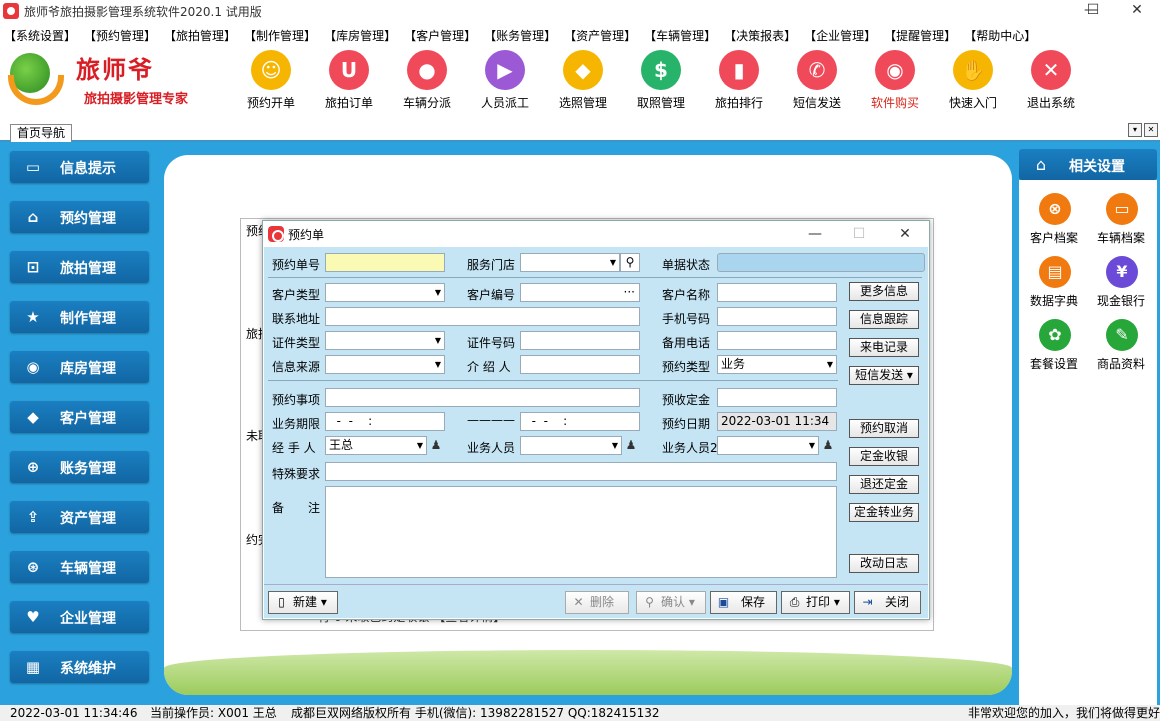 Image resolution: width=1160 pixels, height=721 pixels. Describe the element at coordinates (79, 317) in the screenshot. I see `left-nav-item-3: ★ 制作管理` at that location.